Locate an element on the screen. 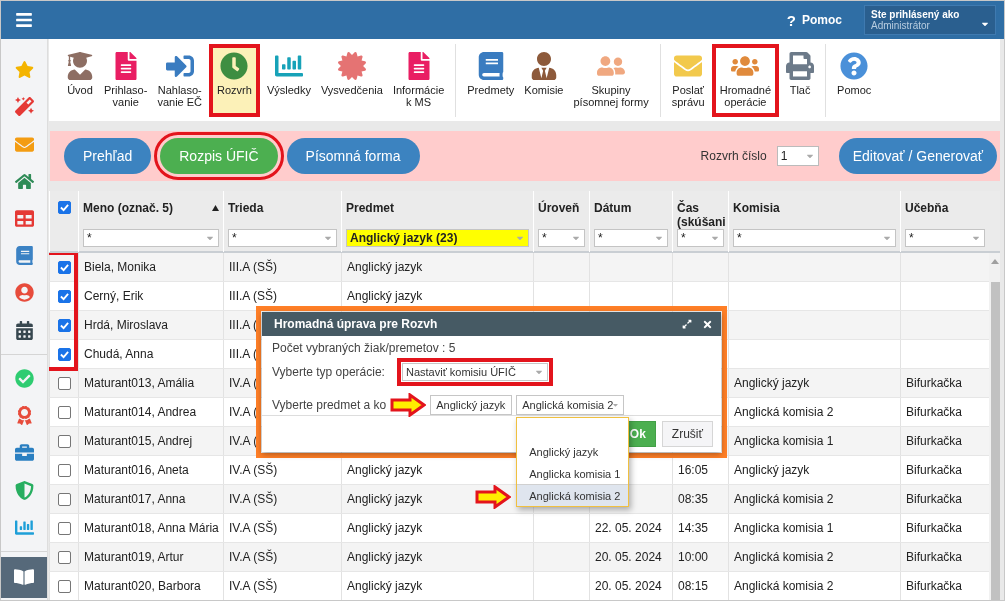 The height and width of the screenshot is (601, 1005). time-cell: 08:35 is located at coordinates (693, 499).